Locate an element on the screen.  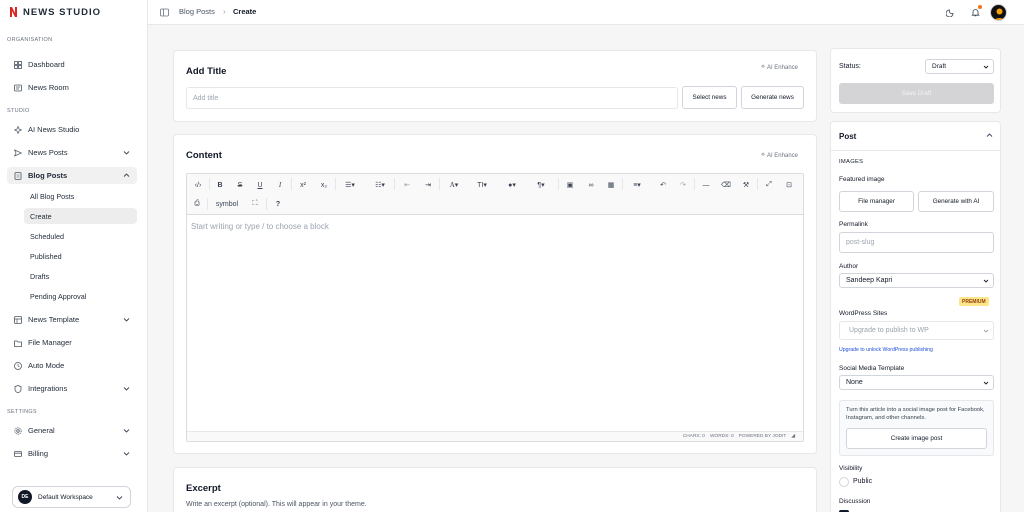
align-icon: ≡▾ is located at coordinates (637, 185).